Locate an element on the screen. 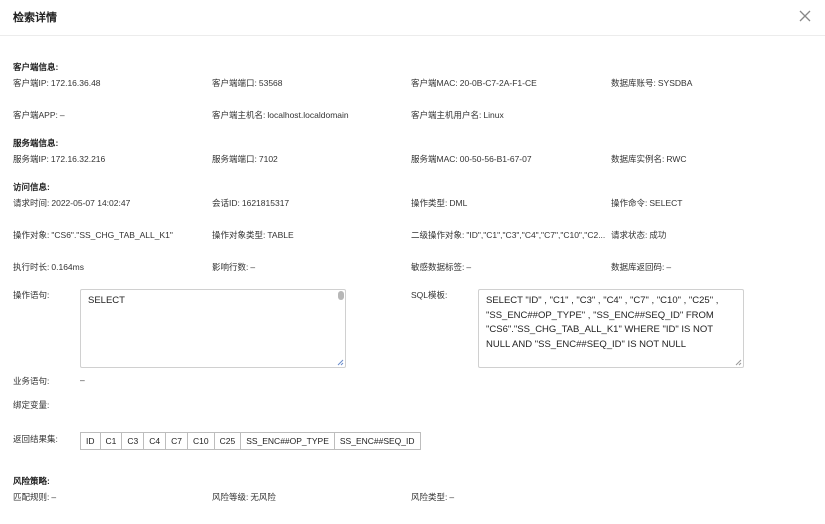  dialog-title: 检索详情 is located at coordinates (35, 18).